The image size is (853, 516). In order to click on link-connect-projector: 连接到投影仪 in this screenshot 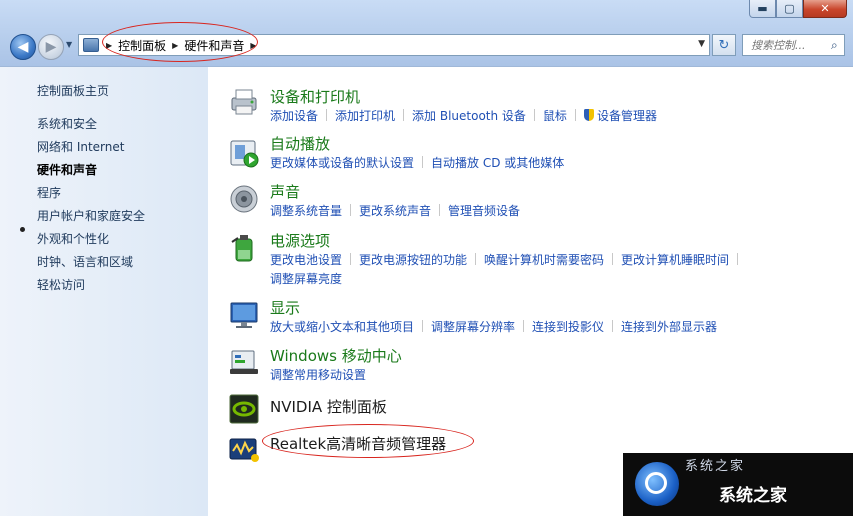, I will do `click(568, 327)`.